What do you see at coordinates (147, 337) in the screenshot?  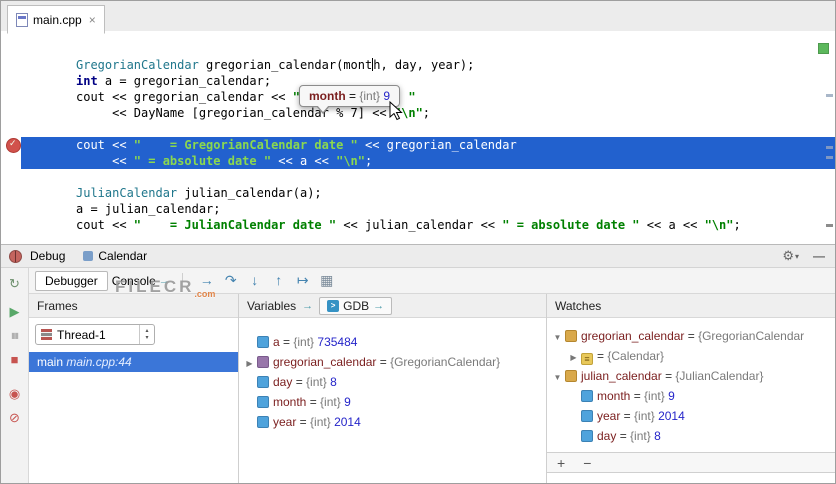 I see `stepper-down-icon: ▾` at bounding box center [147, 337].